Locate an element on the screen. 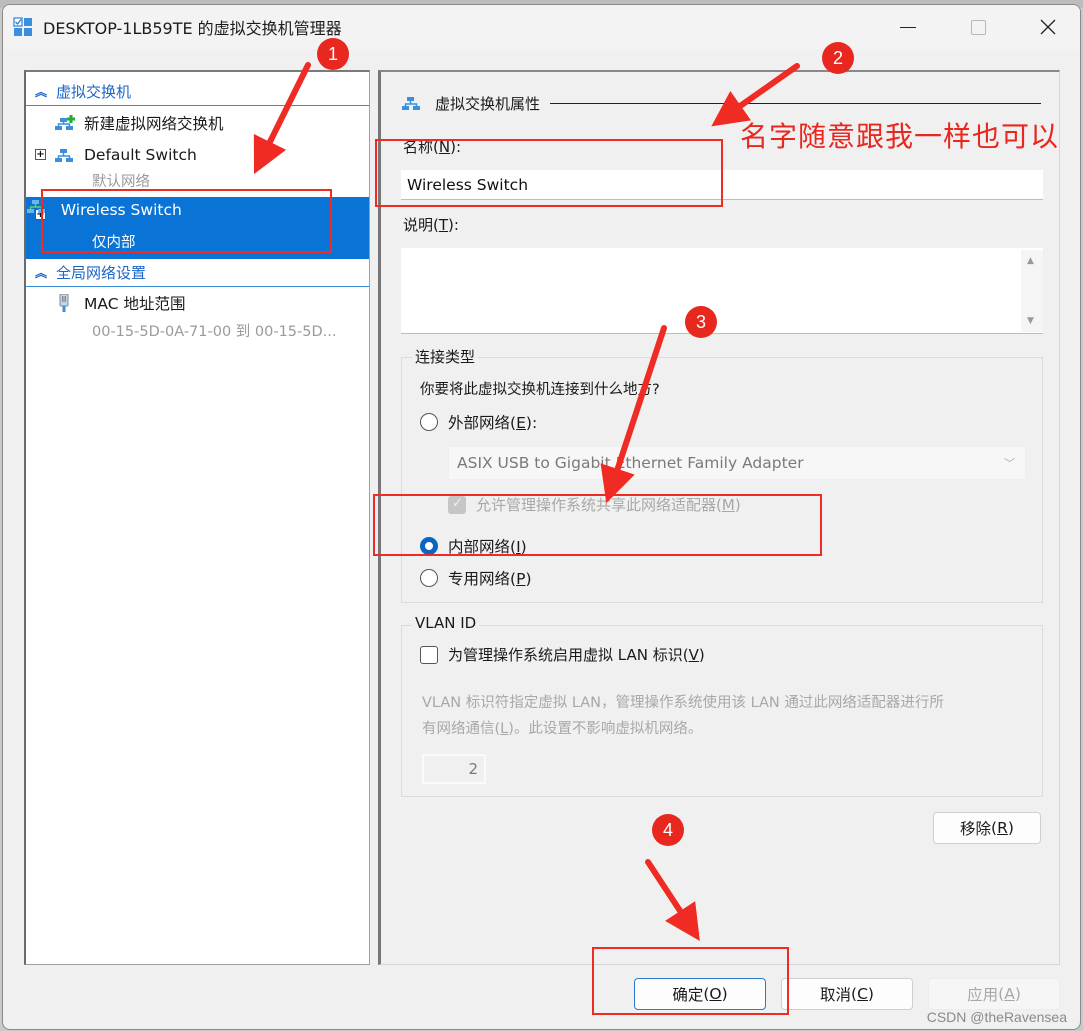 Image resolution: width=1083 pixels, height=1031 pixels. new-switch-icon is located at coordinates (65, 122).